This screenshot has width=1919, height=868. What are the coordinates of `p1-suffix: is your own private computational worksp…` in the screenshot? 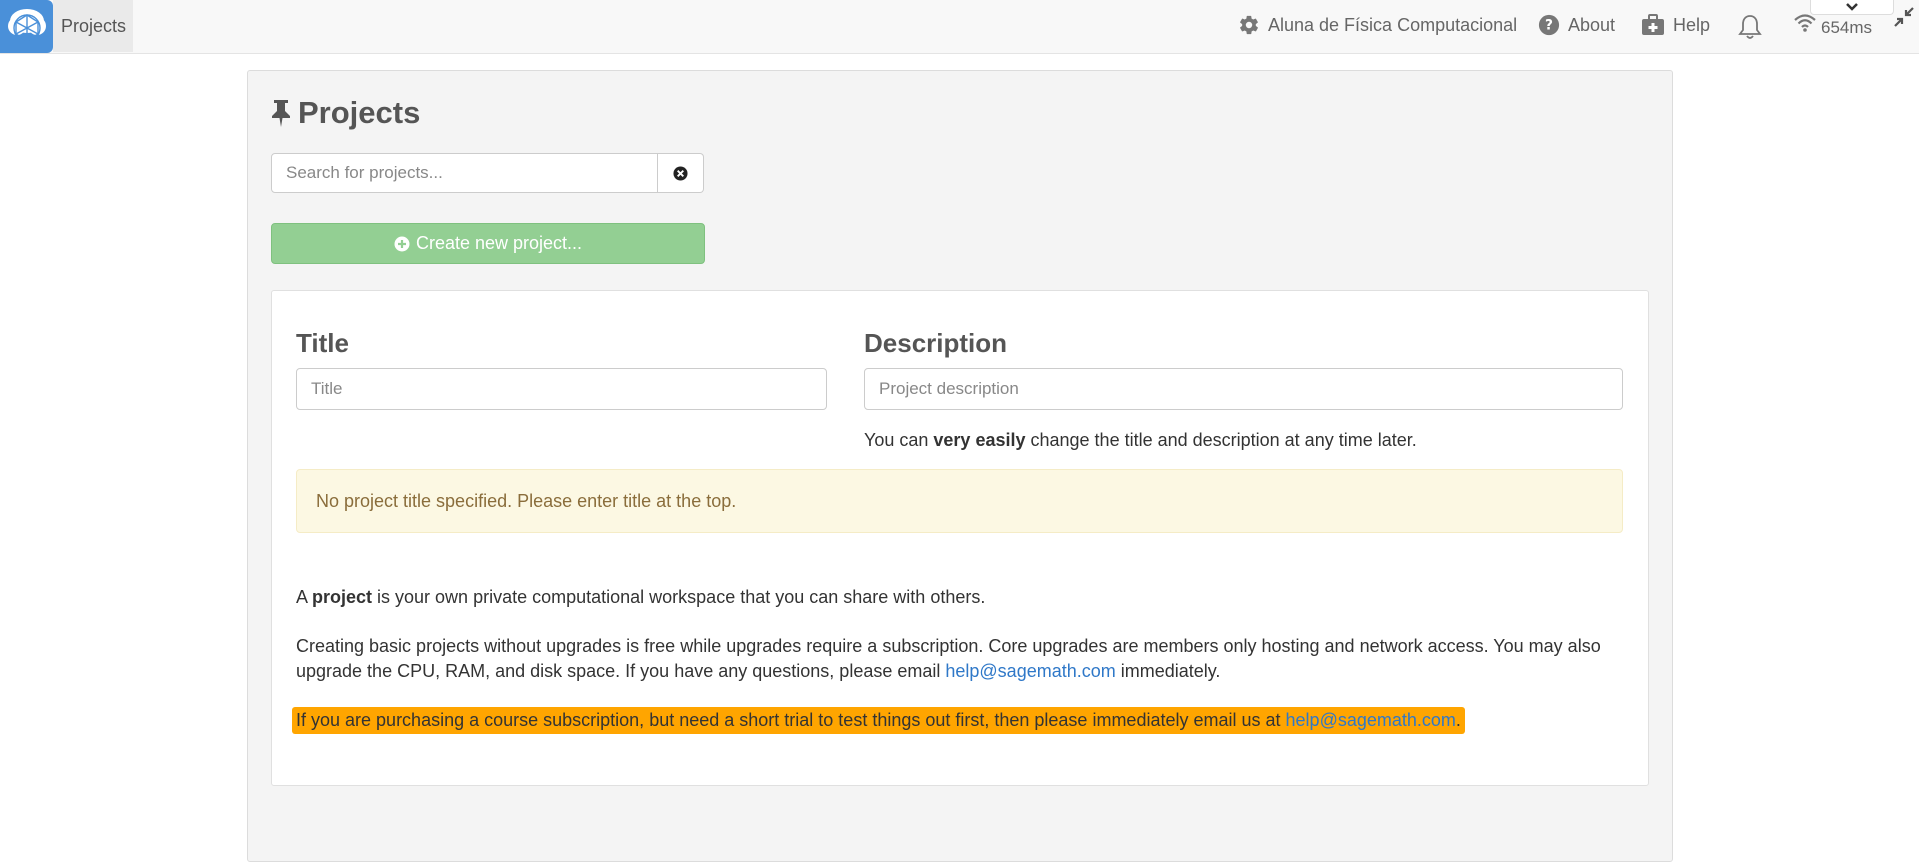 It's located at (679, 597).